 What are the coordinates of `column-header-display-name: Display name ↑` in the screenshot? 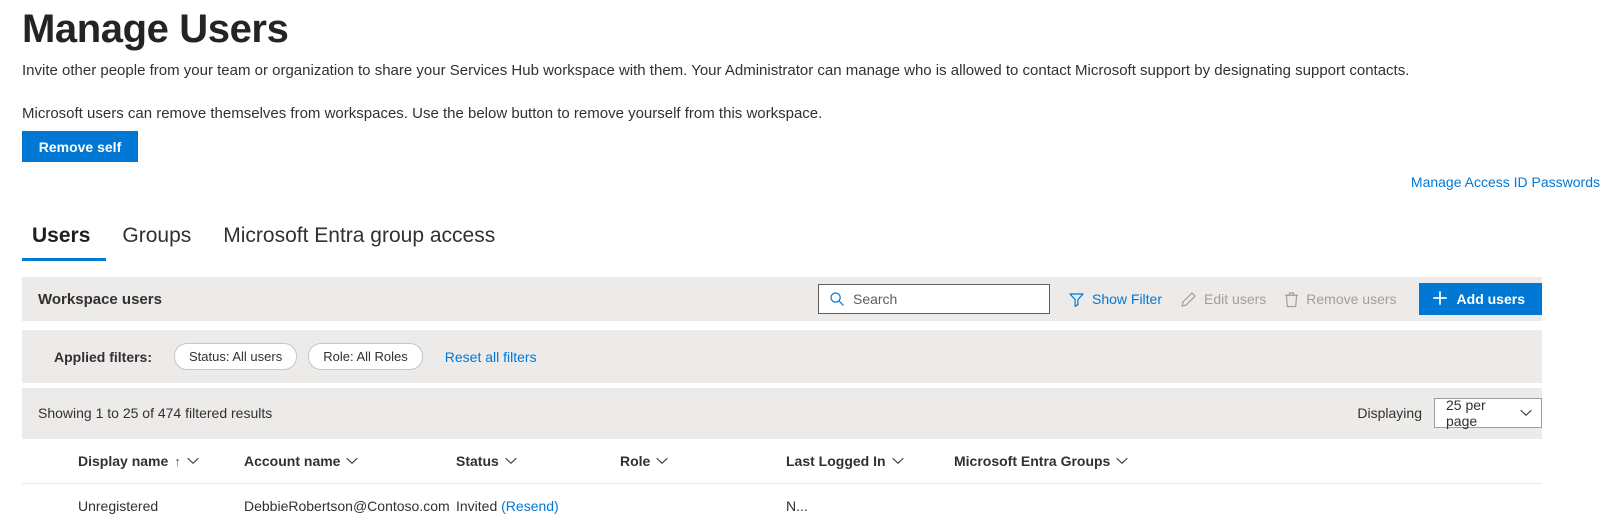 It's located at (161, 461).